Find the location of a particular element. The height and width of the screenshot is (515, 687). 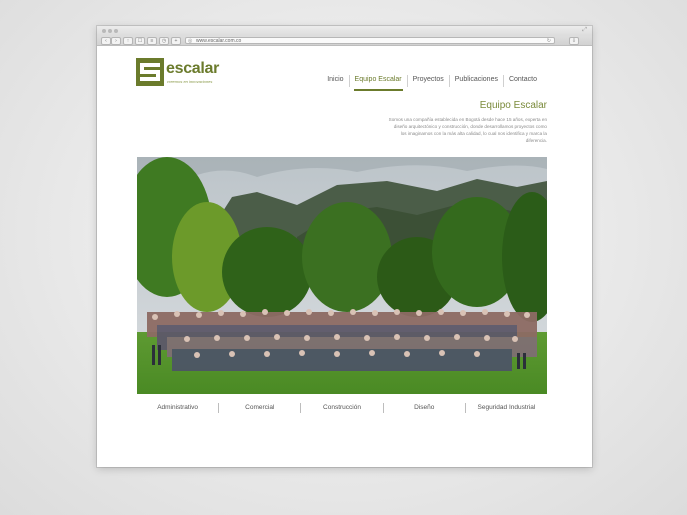

minimize-window-icon is located at coordinates (110, 31).